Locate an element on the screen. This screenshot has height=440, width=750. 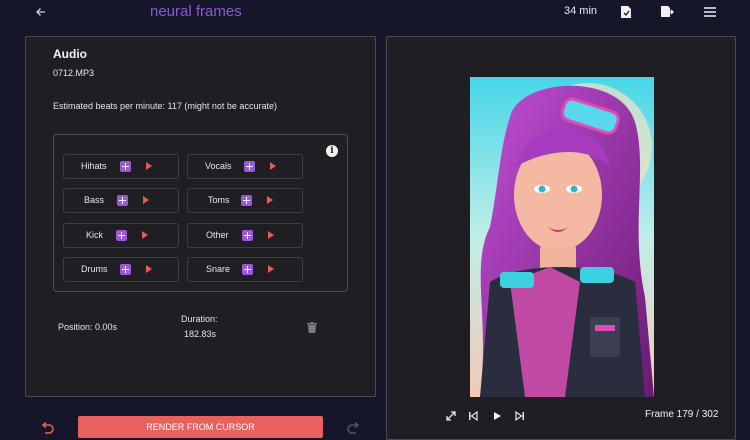
duration-value: 182.83s is located at coordinates (200, 334).